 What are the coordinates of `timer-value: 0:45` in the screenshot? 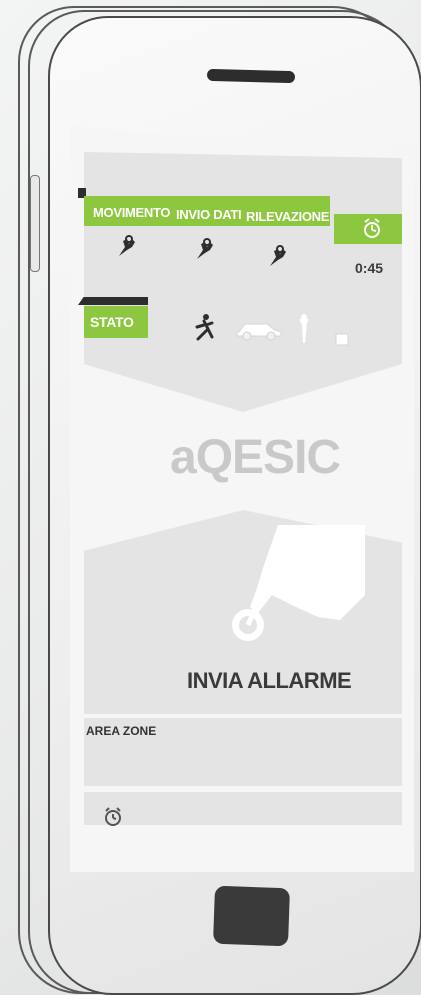 It's located at (369, 268).